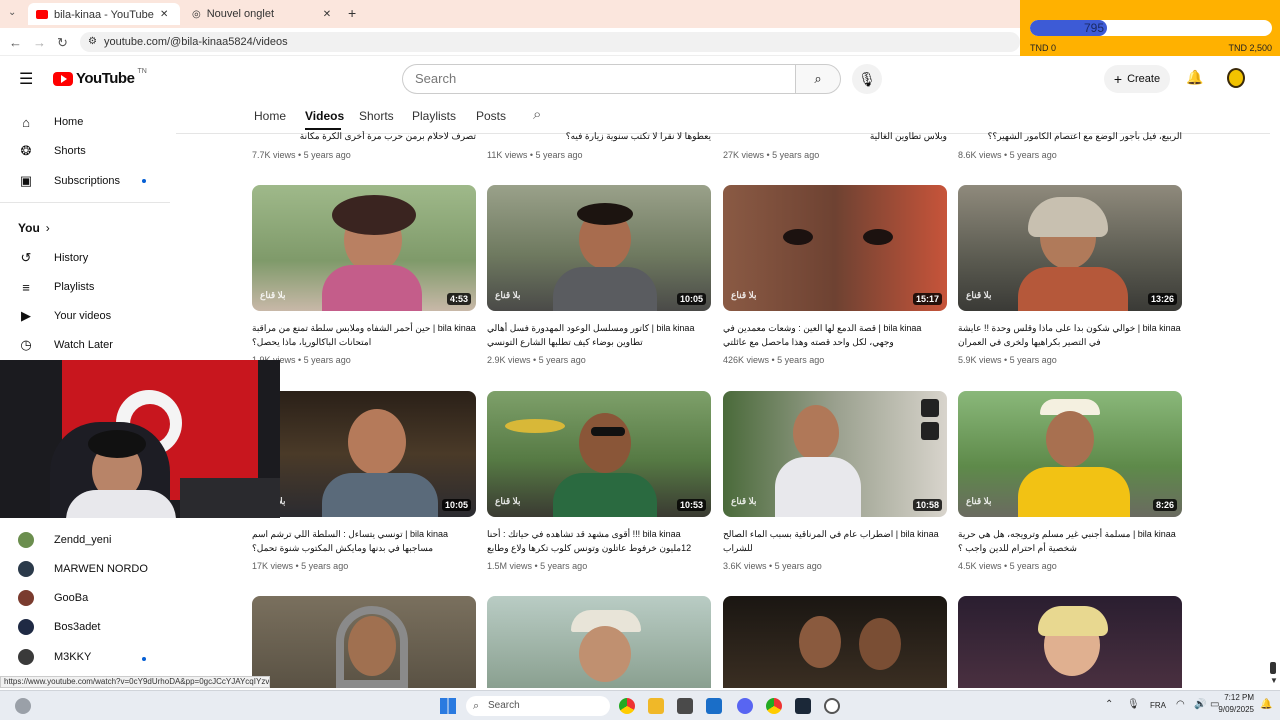 The width and height of the screenshot is (1280, 720). I want to click on tray-chevron-icon: ⌃, so click(1109, 704).